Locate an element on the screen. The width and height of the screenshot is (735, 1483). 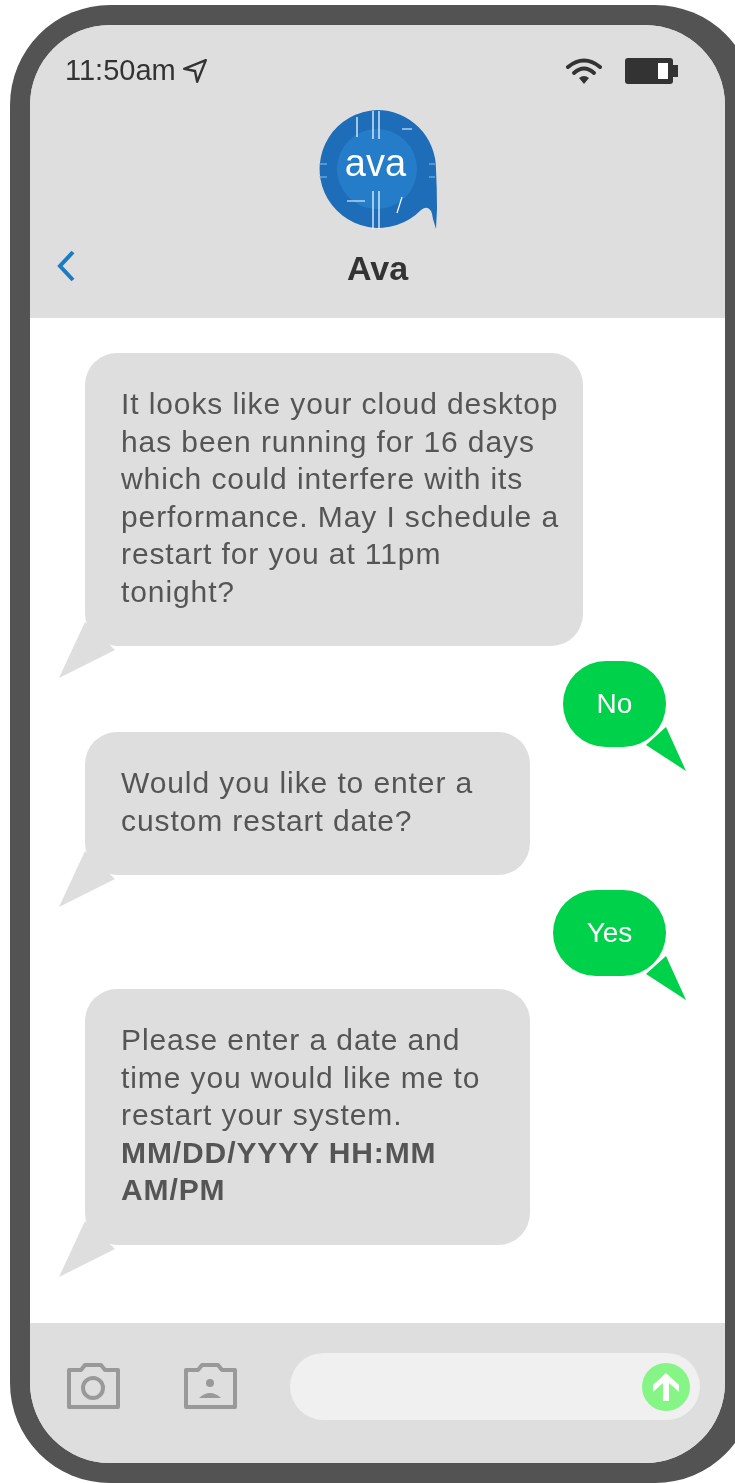
arrow-up-icon is located at coordinates (666, 1386).